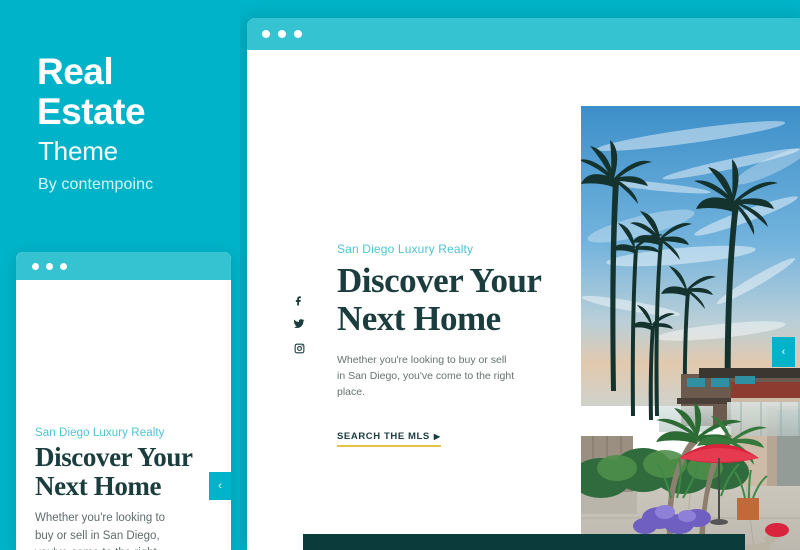  I want to click on cta-label: SEARCH THE MLS, so click(383, 436).